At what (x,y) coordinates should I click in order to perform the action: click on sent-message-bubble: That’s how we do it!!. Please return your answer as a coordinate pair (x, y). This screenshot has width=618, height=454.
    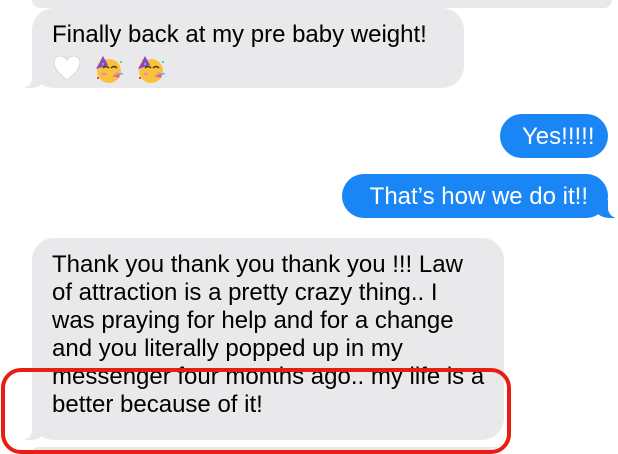
    Looking at the image, I should click on (480, 196).